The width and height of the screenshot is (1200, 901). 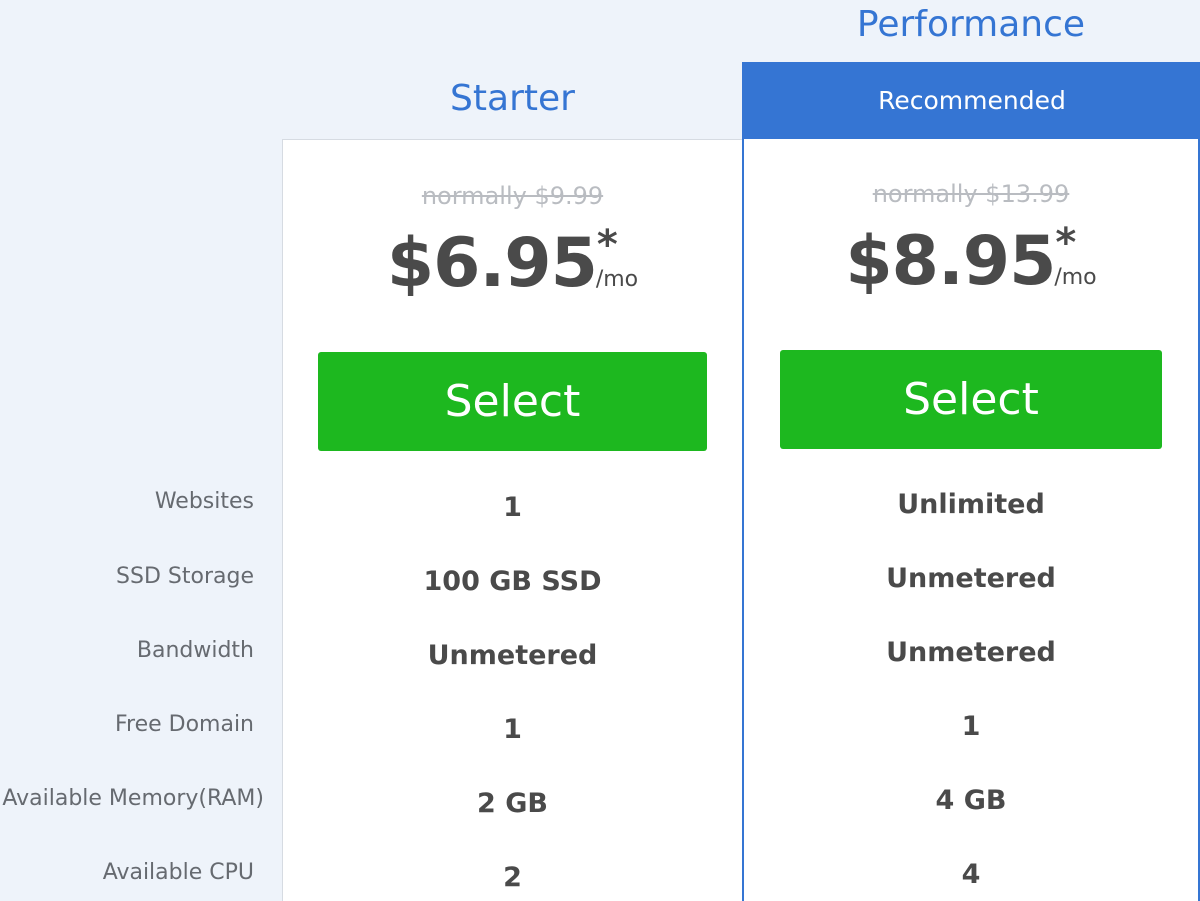 What do you see at coordinates (971, 24) in the screenshot?
I see `plan-name-performance: Performance` at bounding box center [971, 24].